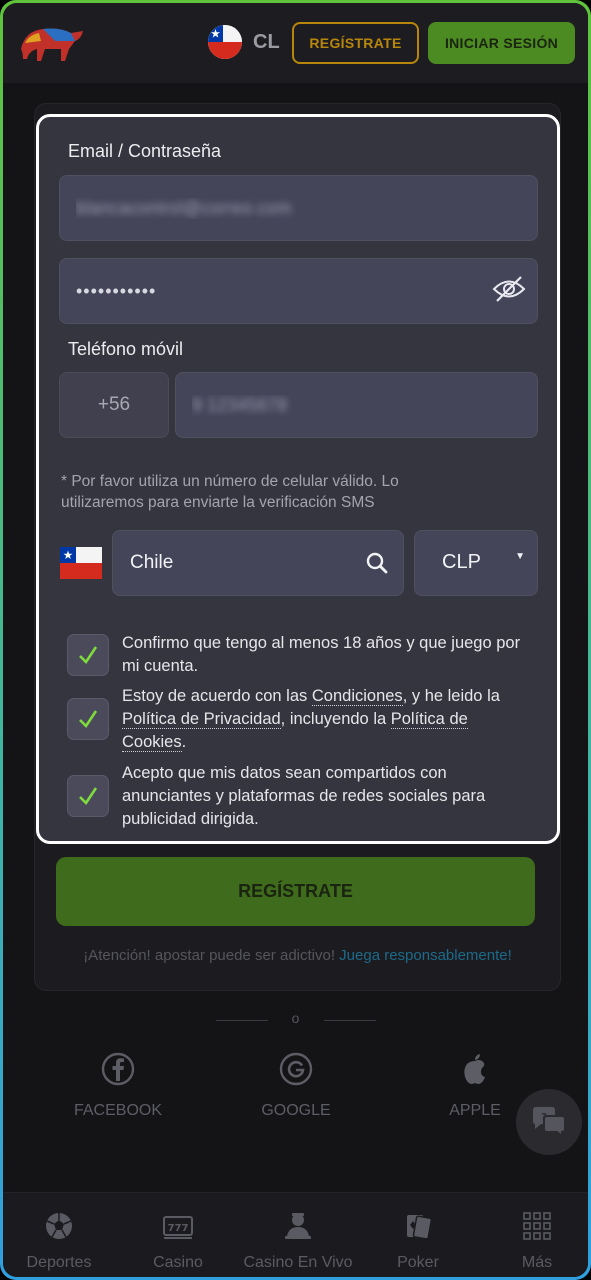 The height and width of the screenshot is (1280, 591). I want to click on register-button-top: REGÍSTRATE, so click(355, 43).